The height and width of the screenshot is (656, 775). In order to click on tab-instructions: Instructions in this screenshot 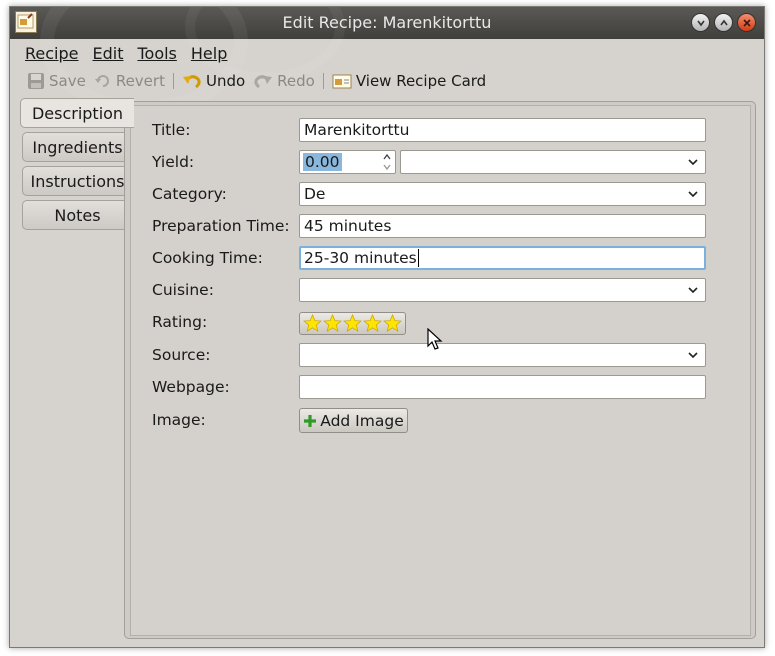, I will do `click(77, 181)`.